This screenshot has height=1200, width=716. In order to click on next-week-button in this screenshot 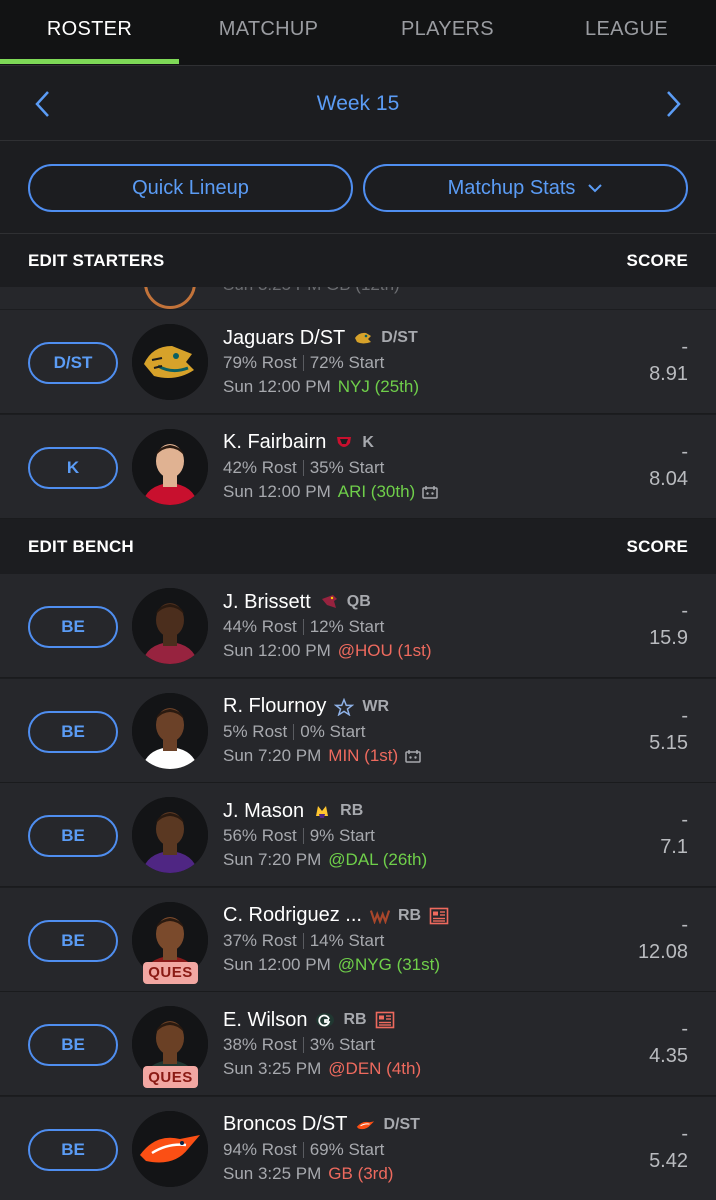, I will do `click(673, 104)`.